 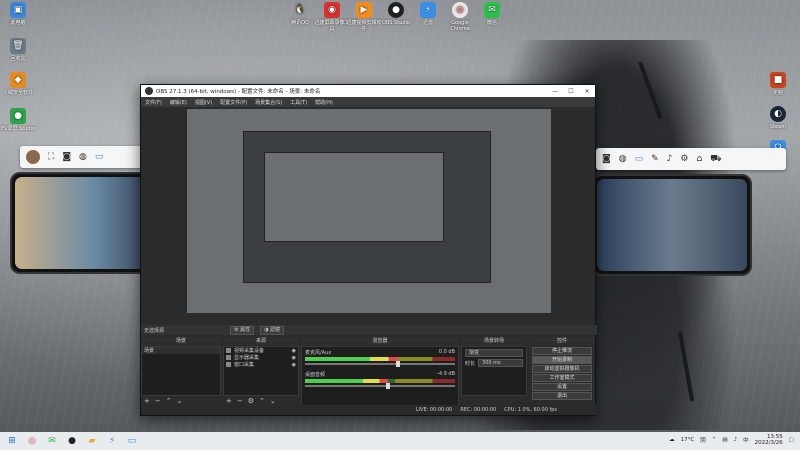 I want to click on scenes-panel: 场景, so click(x=181, y=371).